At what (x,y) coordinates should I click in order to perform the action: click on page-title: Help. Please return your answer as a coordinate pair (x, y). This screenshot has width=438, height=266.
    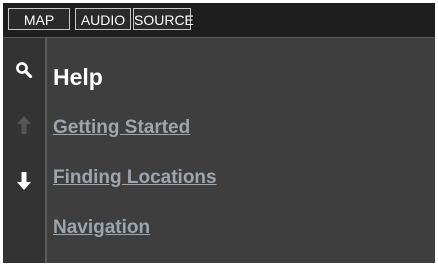
    Looking at the image, I should click on (78, 77).